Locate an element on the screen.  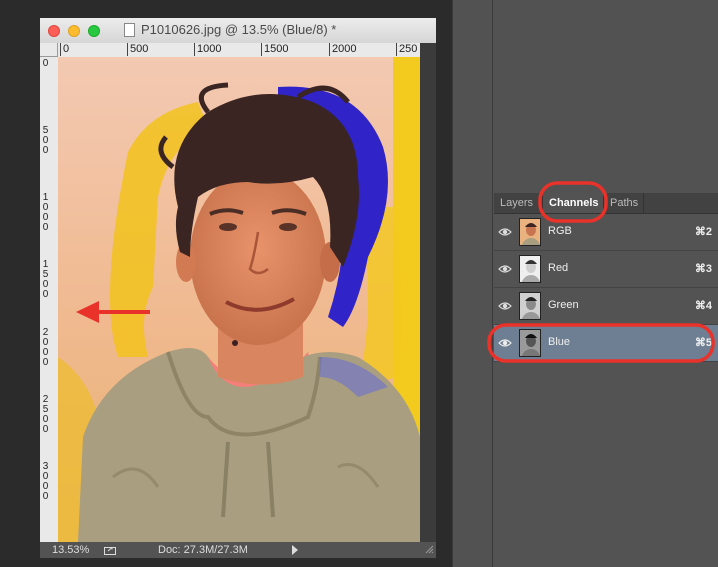
channel-row-red: Red ⌘3 is located at coordinates (606, 269).